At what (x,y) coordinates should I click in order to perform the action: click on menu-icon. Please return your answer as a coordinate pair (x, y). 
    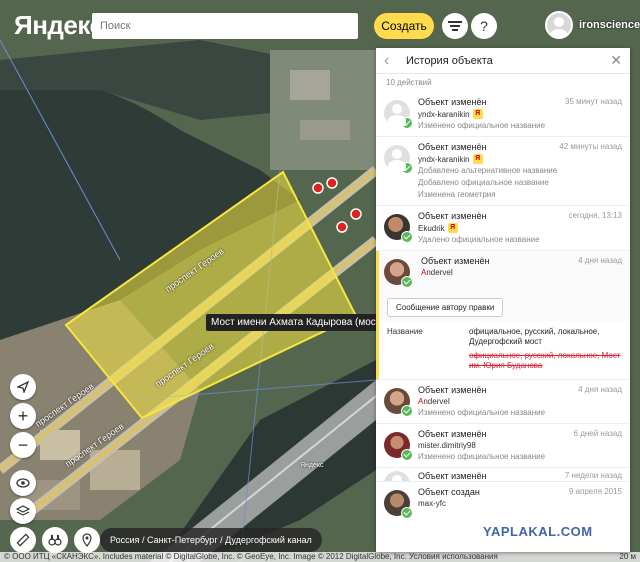
    Looking at the image, I should click on (455, 26).